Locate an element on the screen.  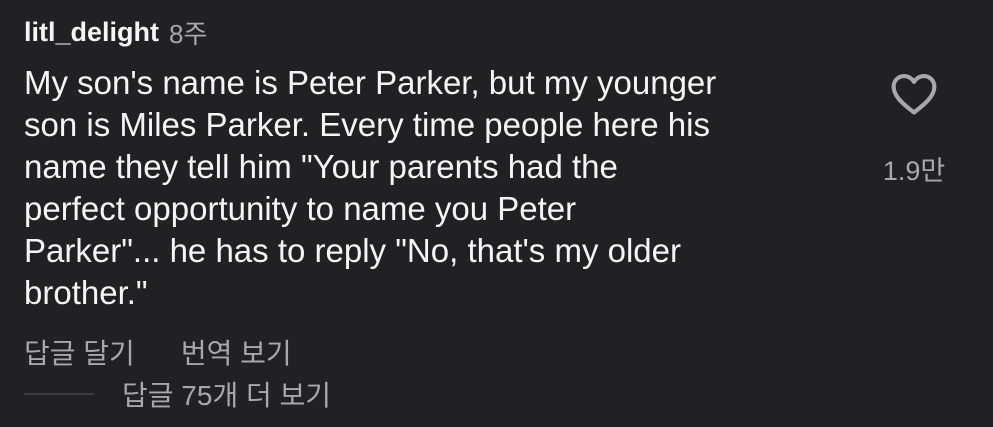
reply-button: 답글 달기 is located at coordinates (79, 352).